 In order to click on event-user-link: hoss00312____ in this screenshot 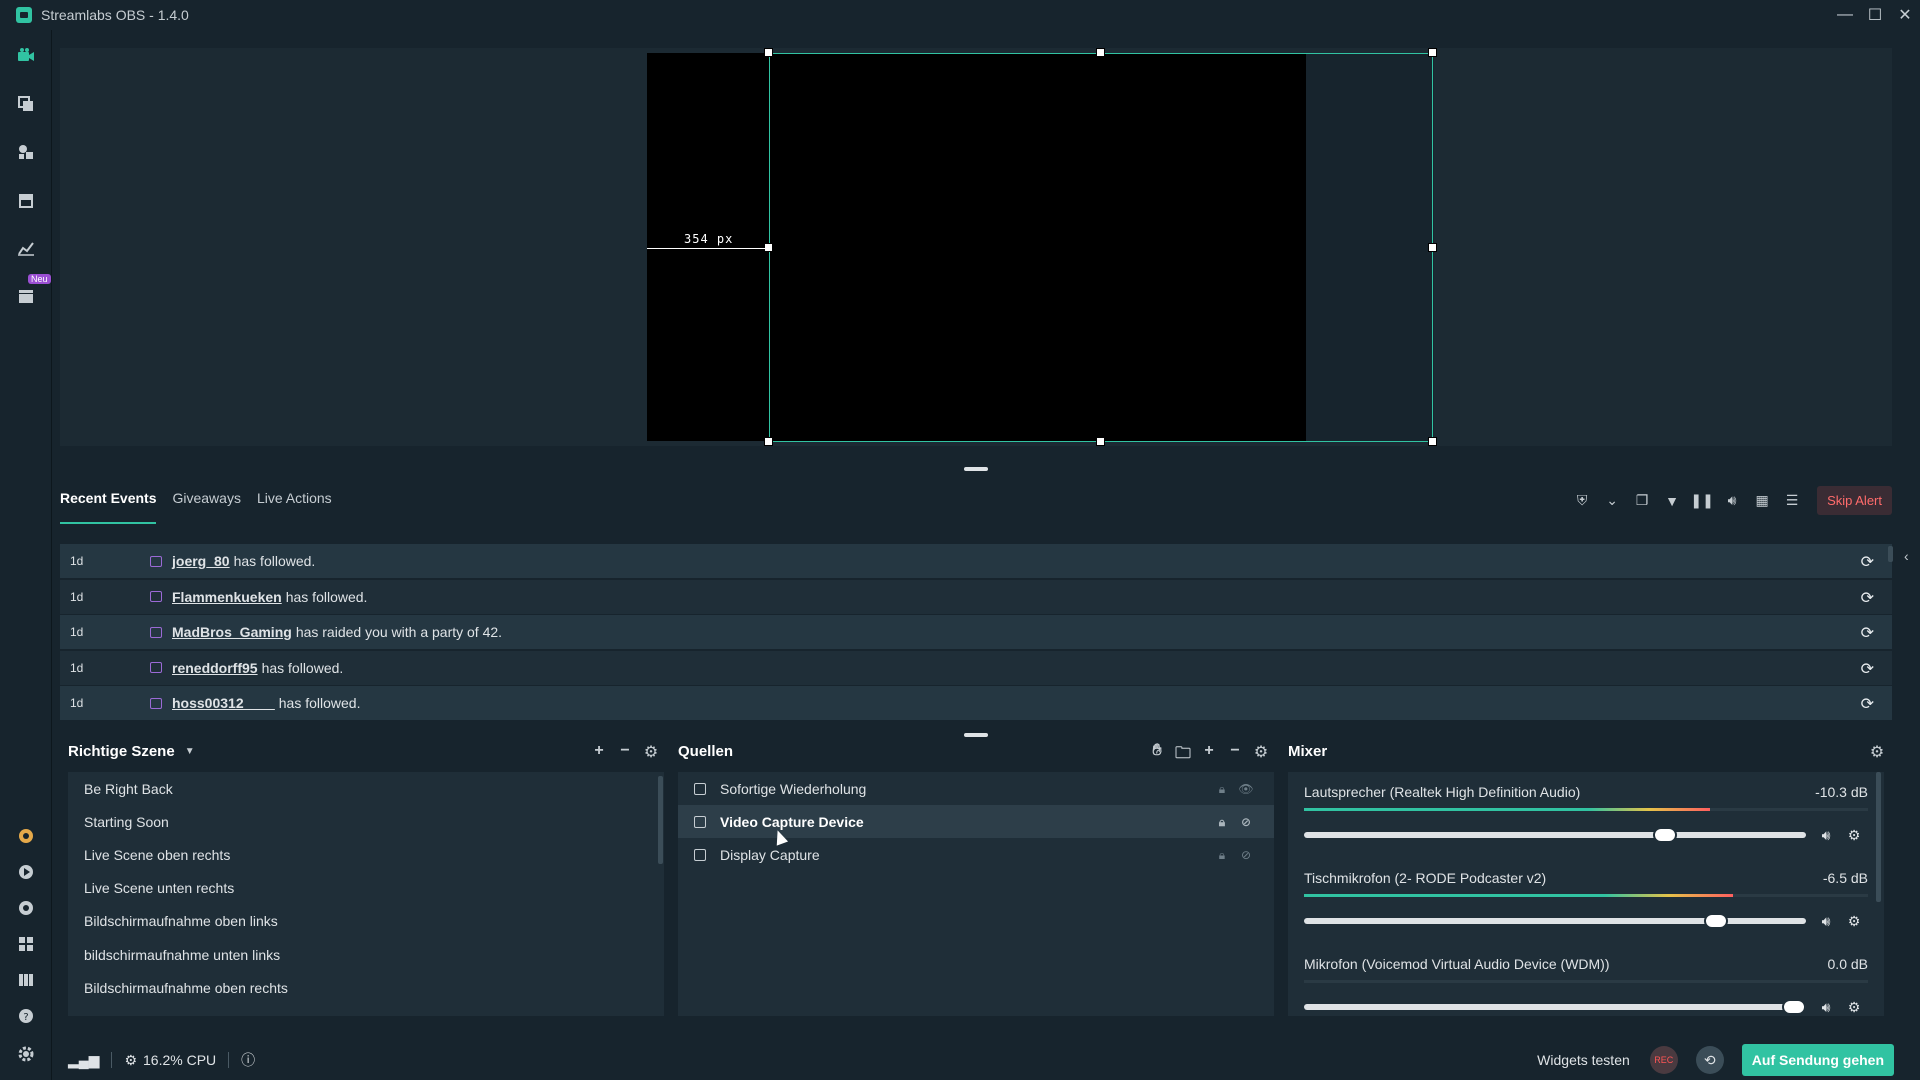, I will do `click(223, 703)`.